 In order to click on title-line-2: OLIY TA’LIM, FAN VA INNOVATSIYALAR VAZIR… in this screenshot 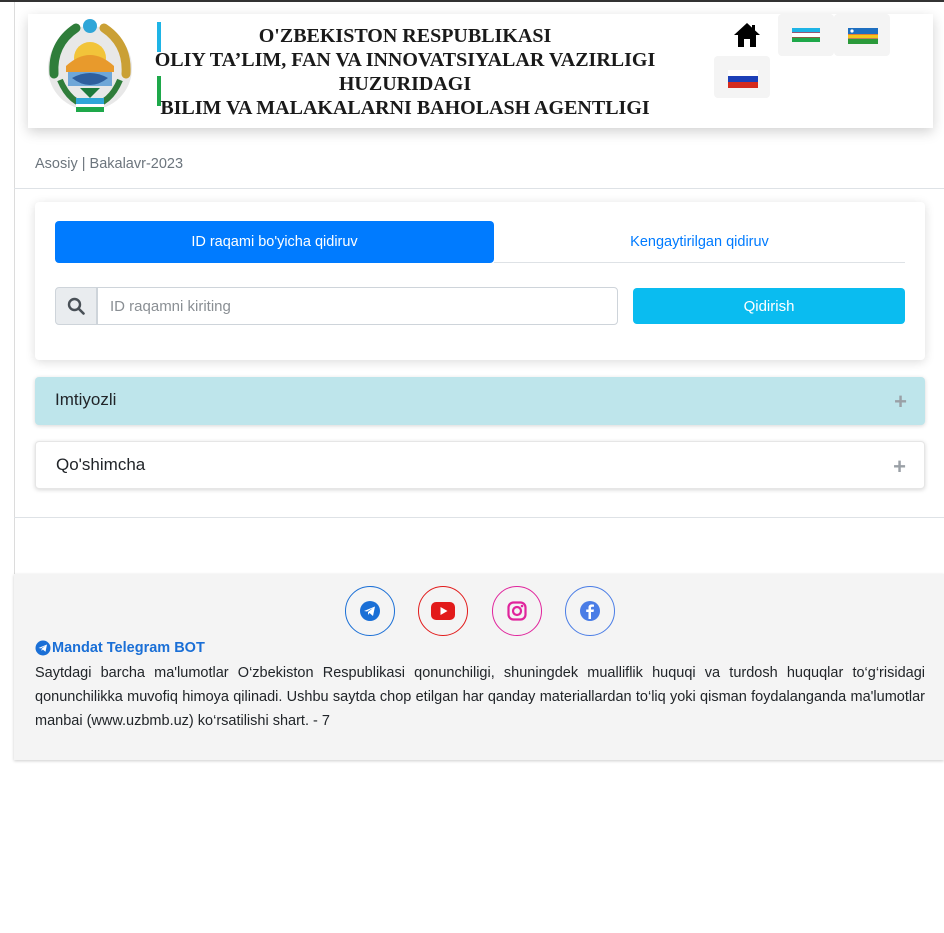, I will do `click(405, 60)`.